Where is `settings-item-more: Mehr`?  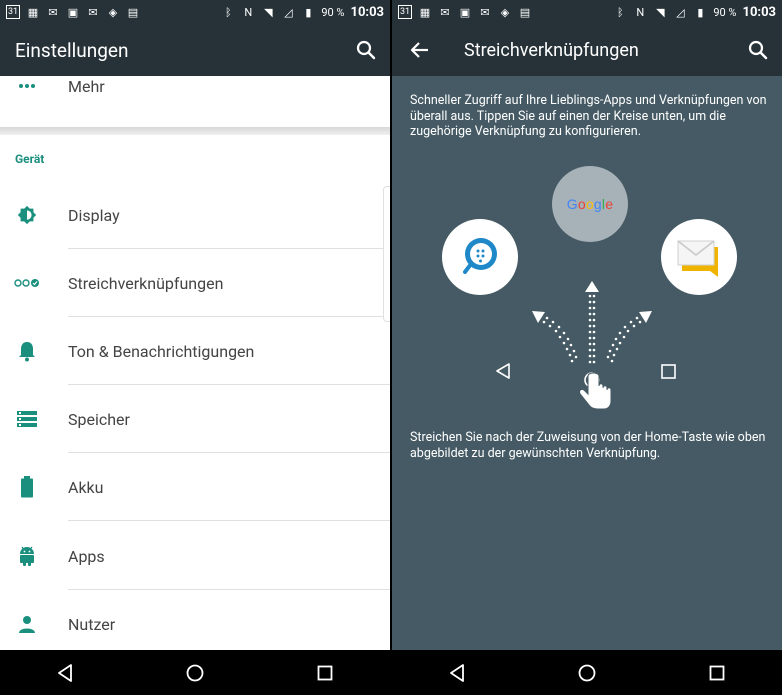
settings-item-more: Mehr is located at coordinates (195, 86).